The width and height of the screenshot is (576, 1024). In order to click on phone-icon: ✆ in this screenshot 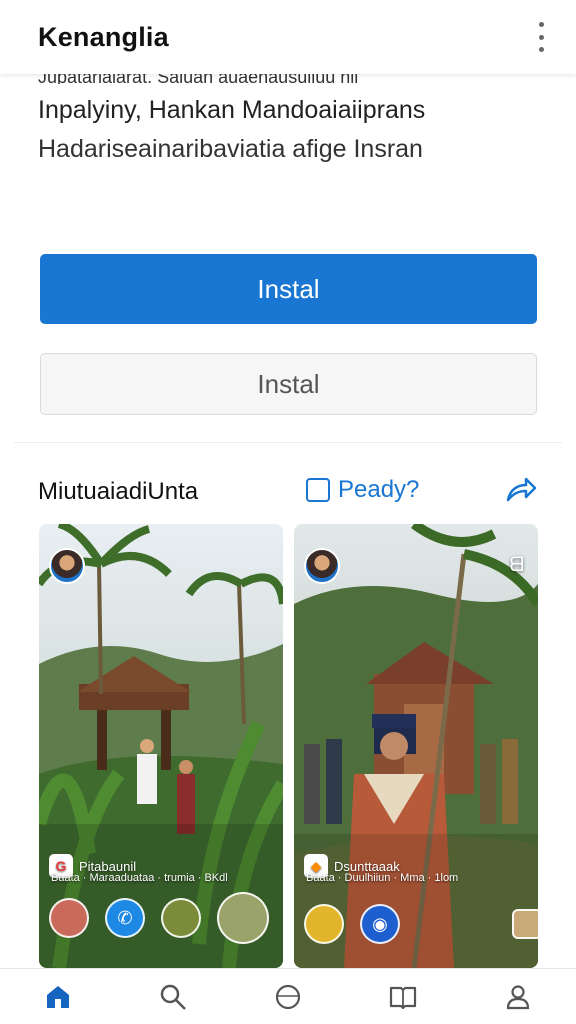, I will do `click(125, 918)`.